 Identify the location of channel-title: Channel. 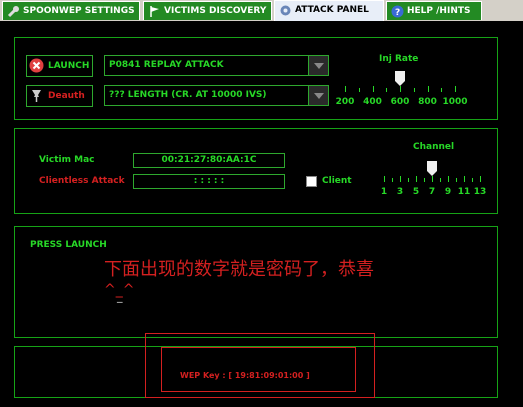
(434, 147).